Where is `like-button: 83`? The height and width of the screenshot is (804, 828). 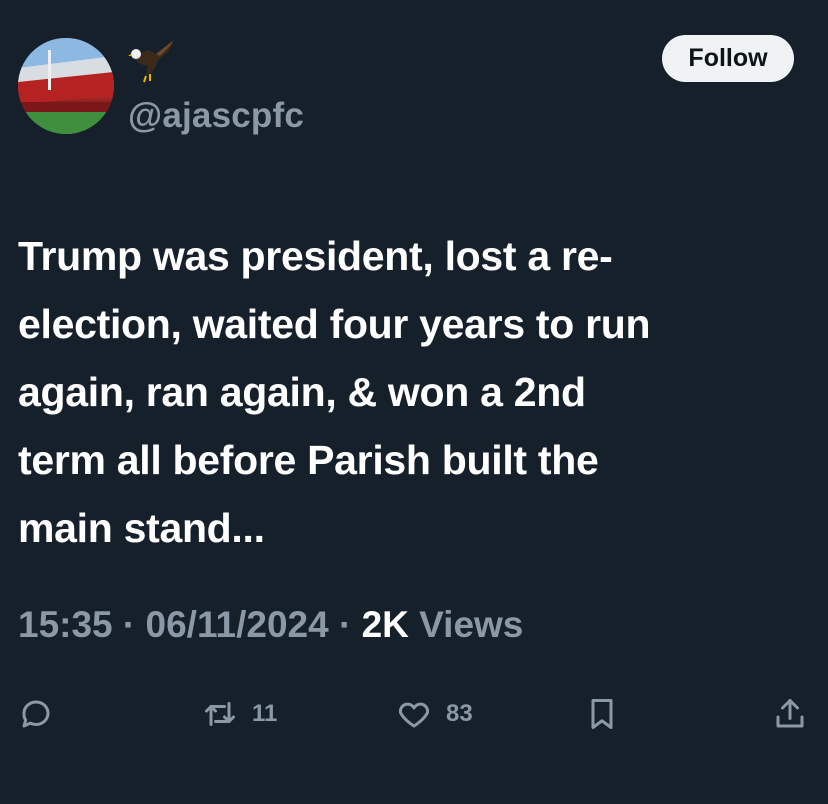 like-button: 83 is located at coordinates (434, 714).